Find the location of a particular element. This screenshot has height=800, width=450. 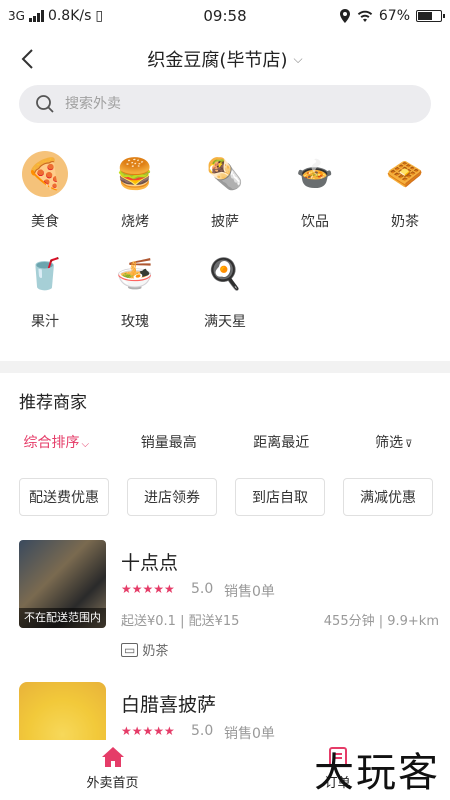

watermark-logo: 大玩客 is located at coordinates (377, 773).